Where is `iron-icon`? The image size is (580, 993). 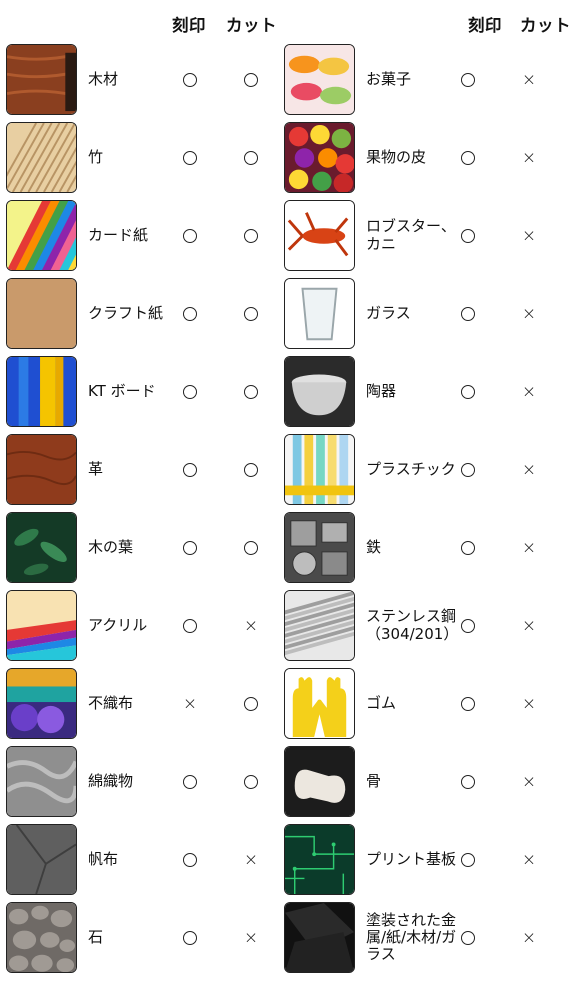 iron-icon is located at coordinates (319, 547).